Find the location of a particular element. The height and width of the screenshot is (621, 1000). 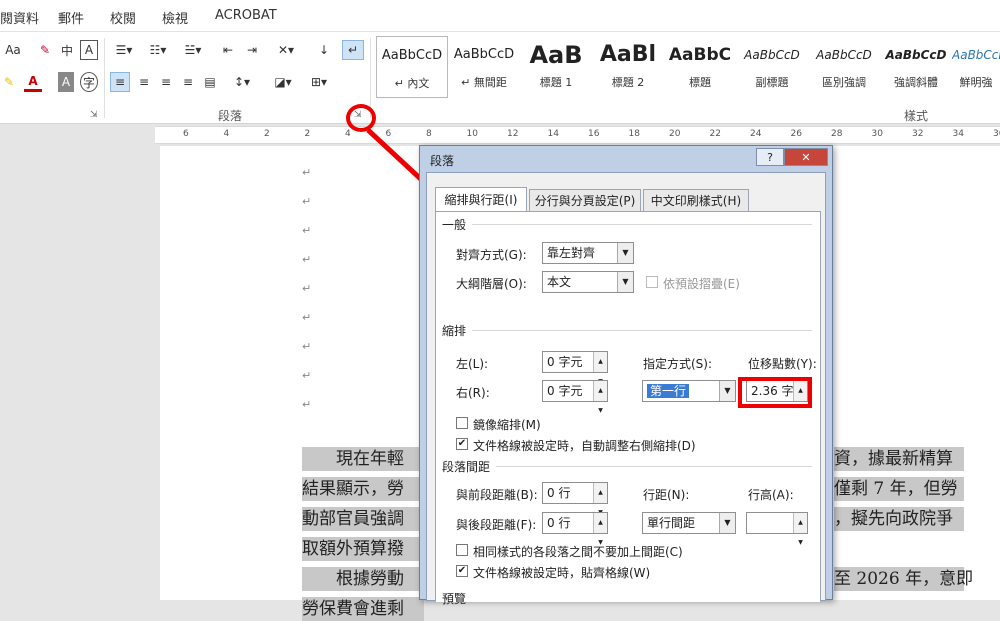

right-indent-field: 0 字元 ▲ ▼ is located at coordinates (575, 397).